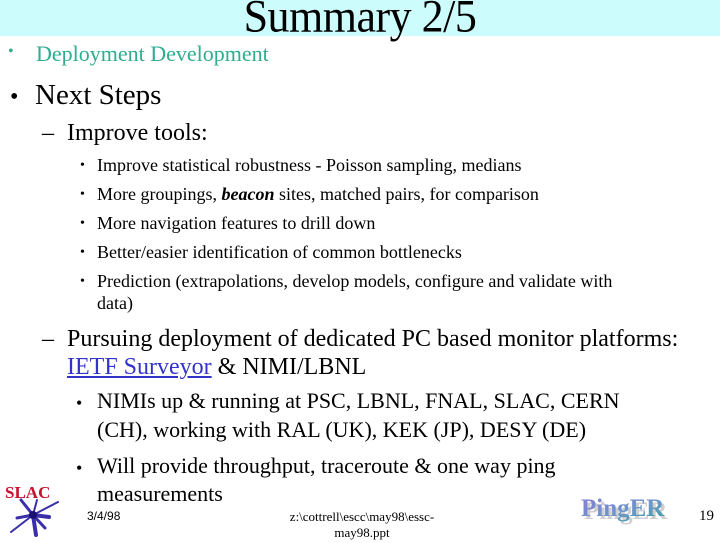 The image size is (720, 543). I want to click on list-item: More navigation features to drill down, so click(236, 223).